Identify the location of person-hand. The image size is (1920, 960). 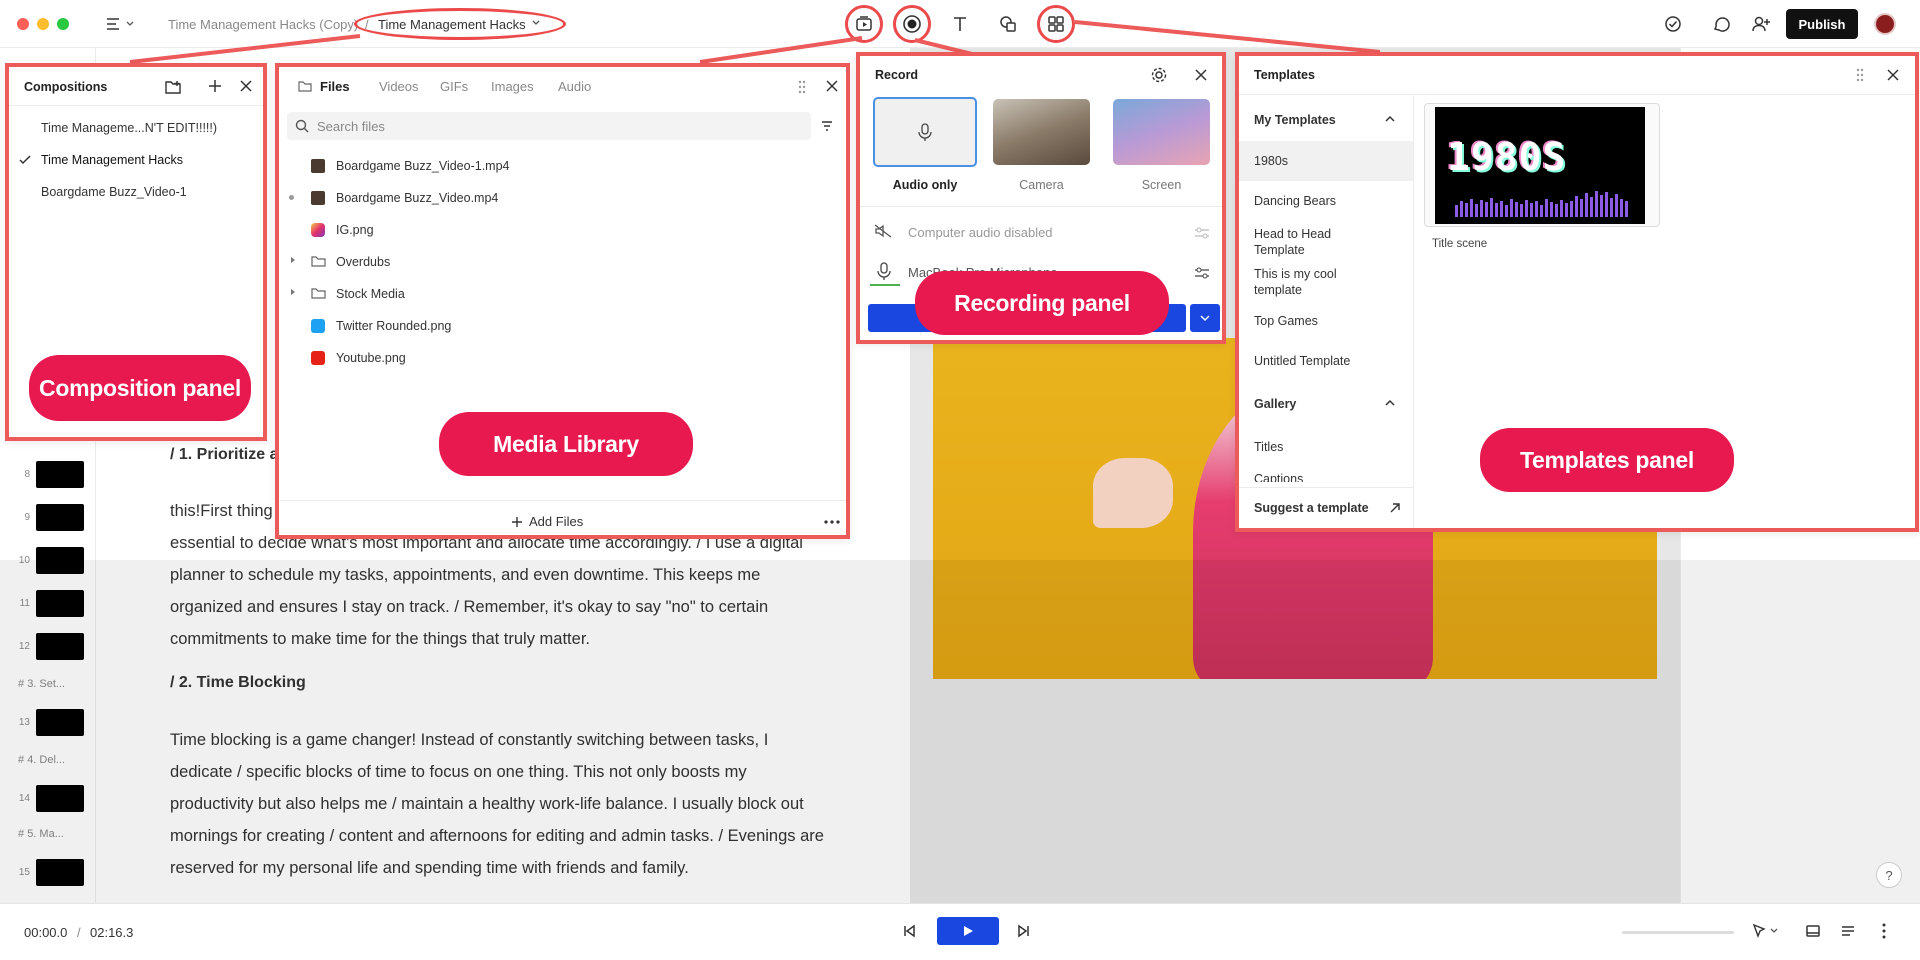
(1133, 493).